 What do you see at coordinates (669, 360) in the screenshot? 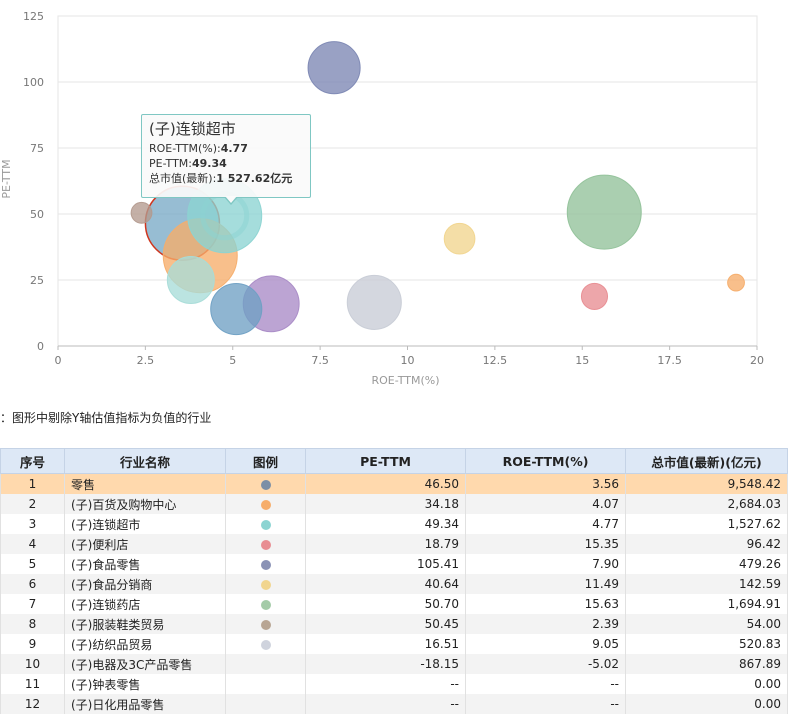
I see `x-tick-label: 17.5` at bounding box center [669, 360].